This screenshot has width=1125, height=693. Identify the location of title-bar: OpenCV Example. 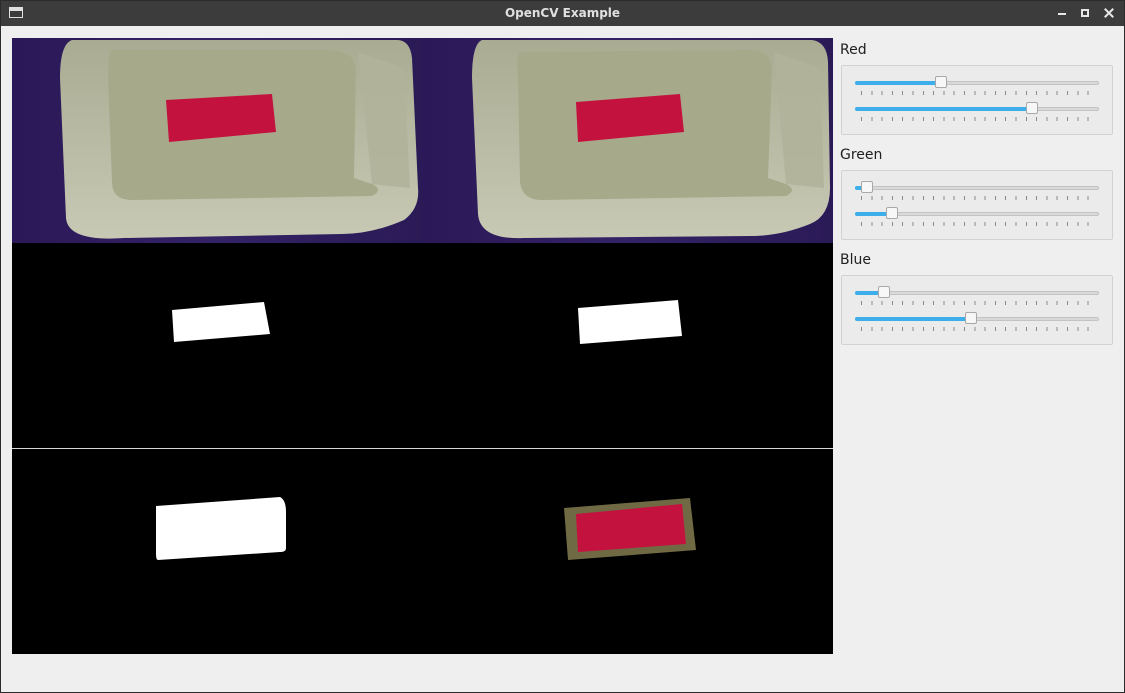
(562, 13).